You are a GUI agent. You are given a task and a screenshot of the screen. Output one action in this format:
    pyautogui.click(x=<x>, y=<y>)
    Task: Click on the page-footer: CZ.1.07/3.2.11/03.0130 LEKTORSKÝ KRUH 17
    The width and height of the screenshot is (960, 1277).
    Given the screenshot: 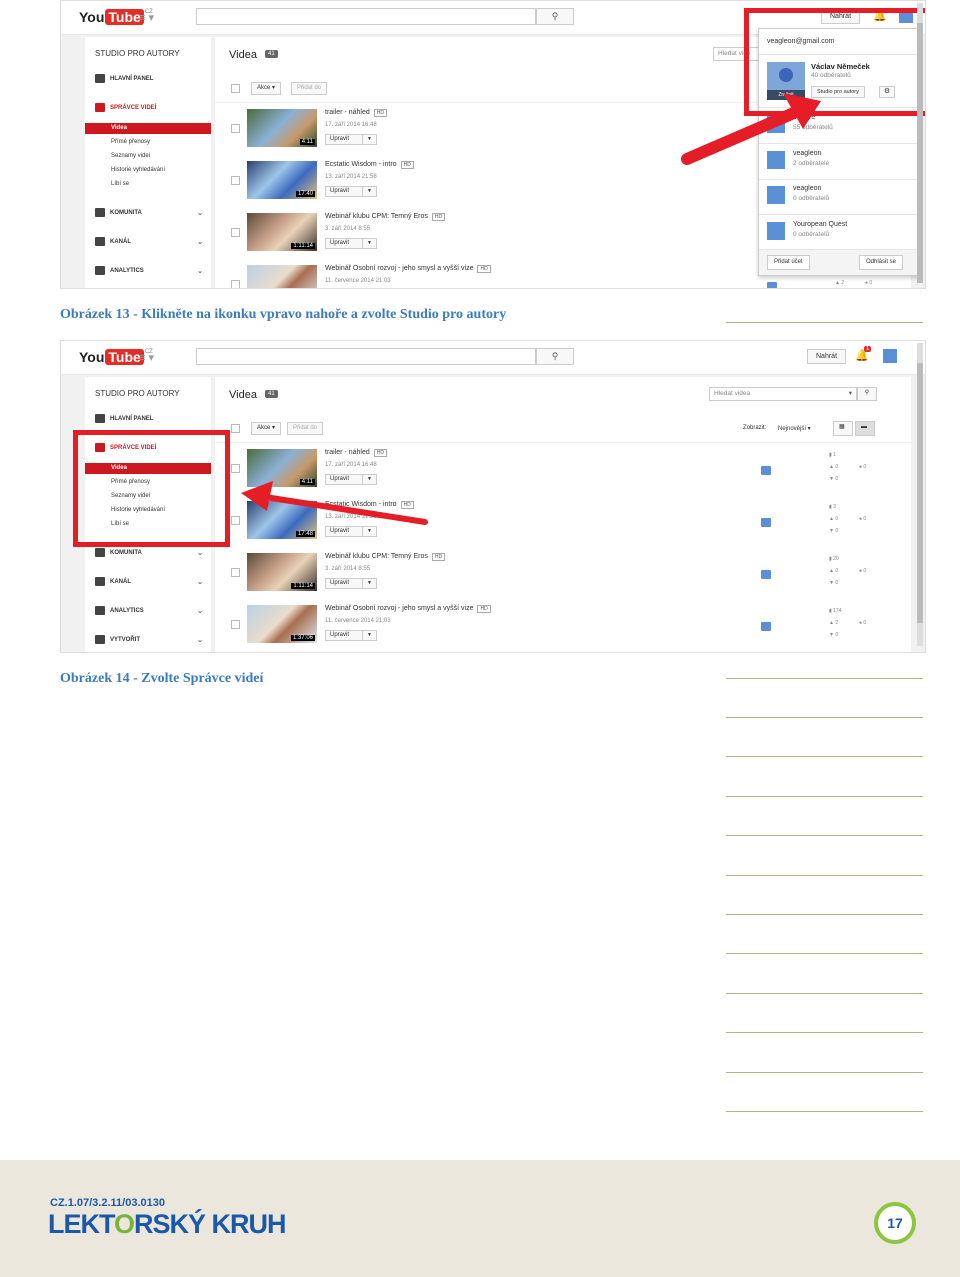 What is the action you would take?
    pyautogui.click(x=480, y=1218)
    